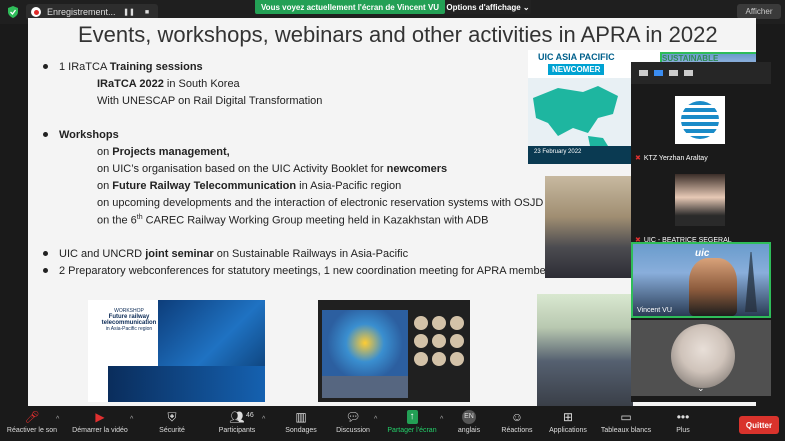  Describe the element at coordinates (394, 351) in the screenshot. I see `webconference-screenshot` at that location.